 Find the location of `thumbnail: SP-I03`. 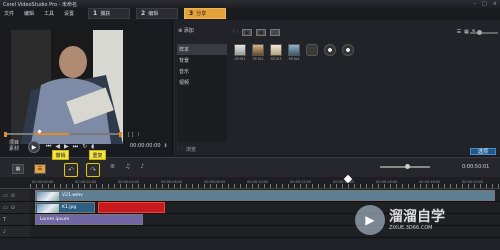

thumbnail: SP-I03 is located at coordinates (276, 52).